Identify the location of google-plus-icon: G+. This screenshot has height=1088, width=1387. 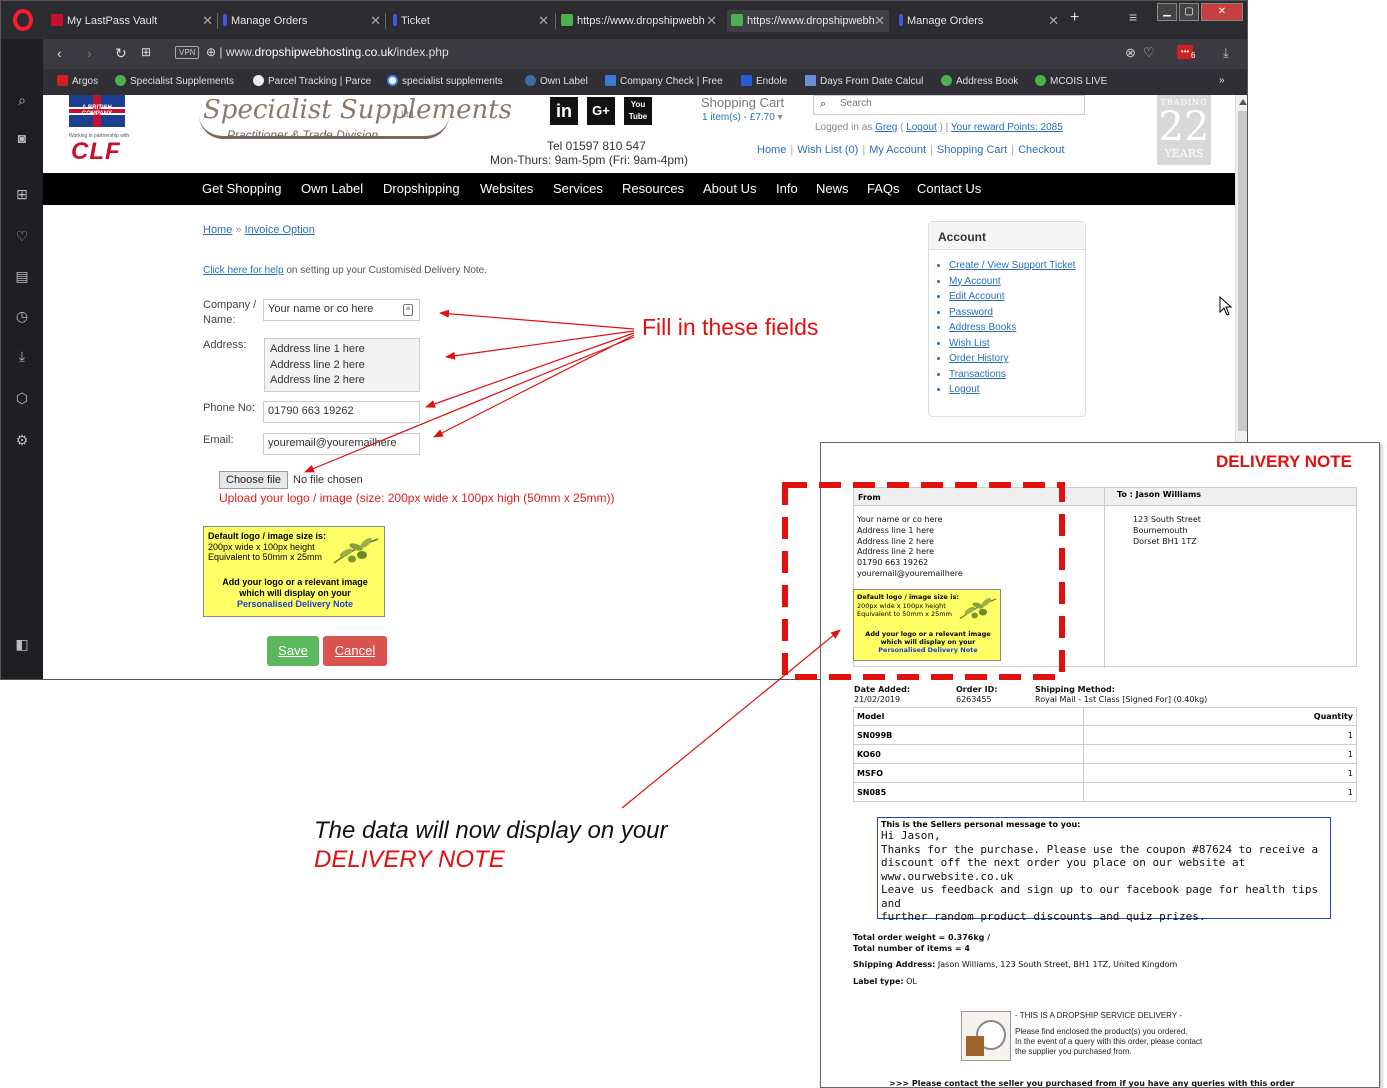
(601, 111).